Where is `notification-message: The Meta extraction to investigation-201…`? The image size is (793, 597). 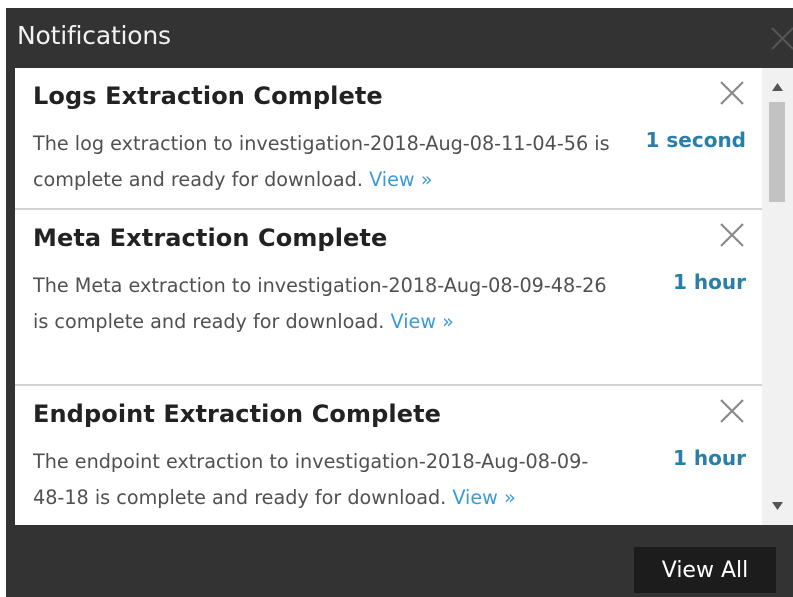
notification-message: The Meta extraction to investigation-201… is located at coordinates (323, 304).